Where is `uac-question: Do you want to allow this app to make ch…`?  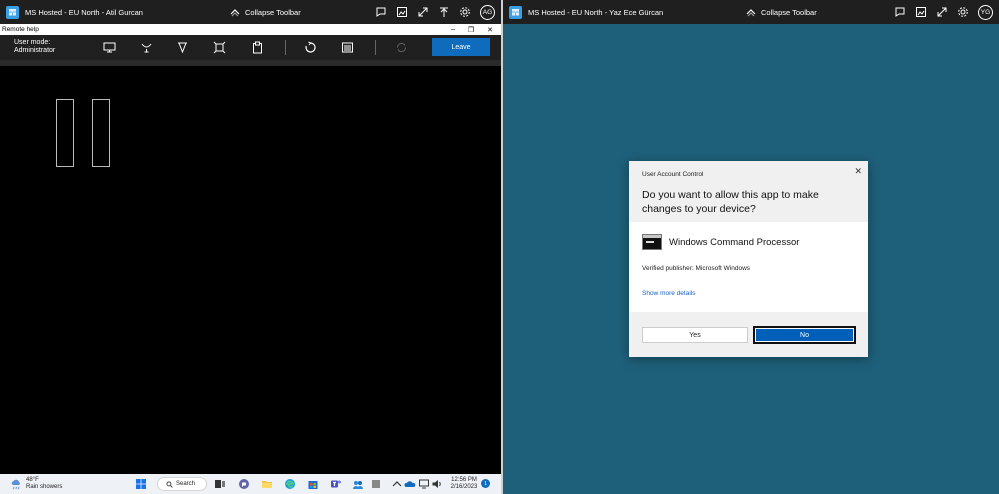
uac-question: Do you want to allow this app to make ch… is located at coordinates (730, 202).